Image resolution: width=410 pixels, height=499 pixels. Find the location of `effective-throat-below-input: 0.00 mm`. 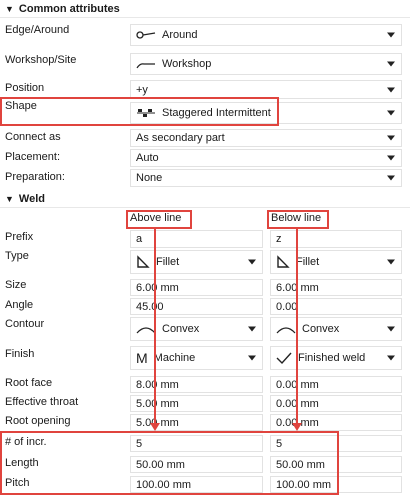

effective-throat-below-input: 0.00 mm is located at coordinates (336, 403).